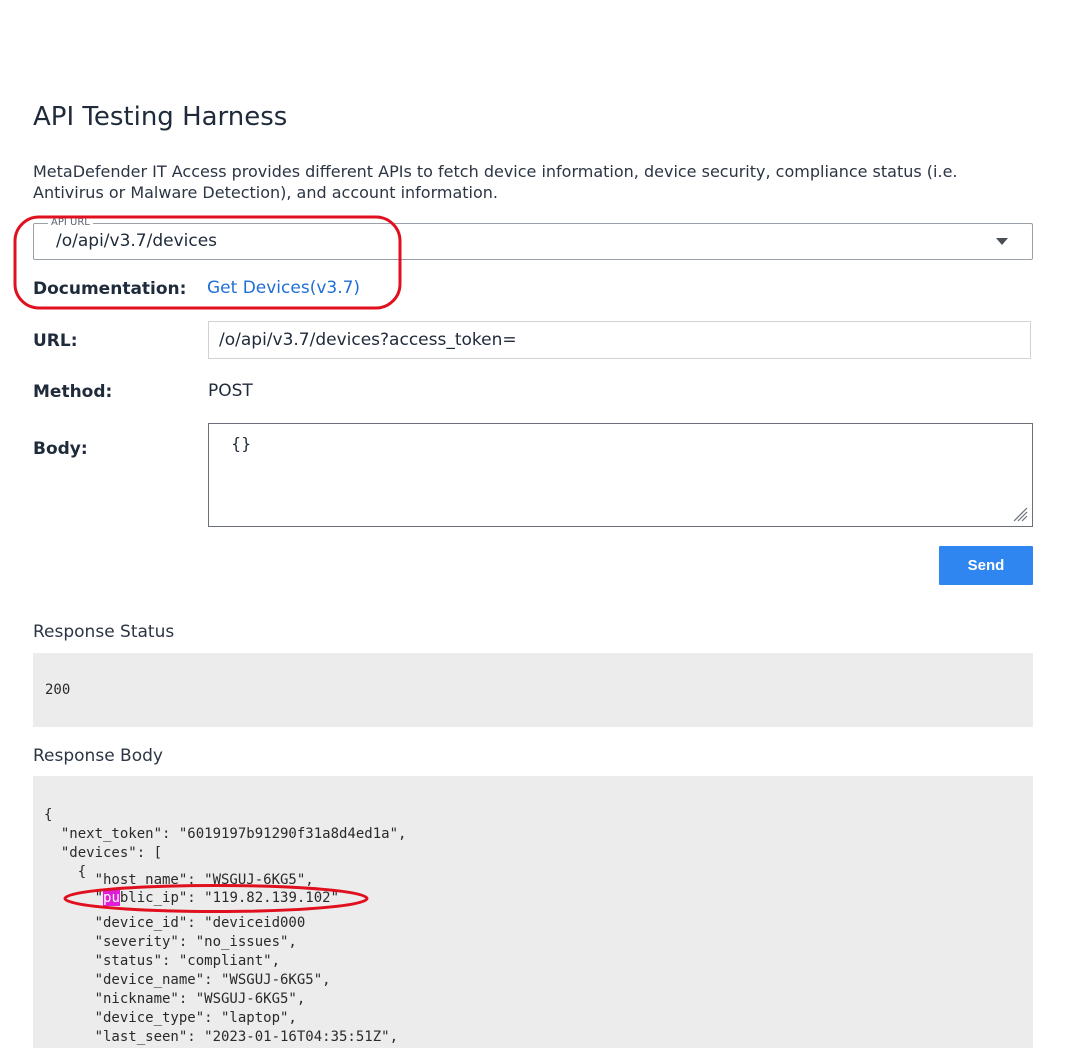 This screenshot has height=1048, width=1067. I want to click on response-line: "device_id": "deviceid000, so click(175, 923).